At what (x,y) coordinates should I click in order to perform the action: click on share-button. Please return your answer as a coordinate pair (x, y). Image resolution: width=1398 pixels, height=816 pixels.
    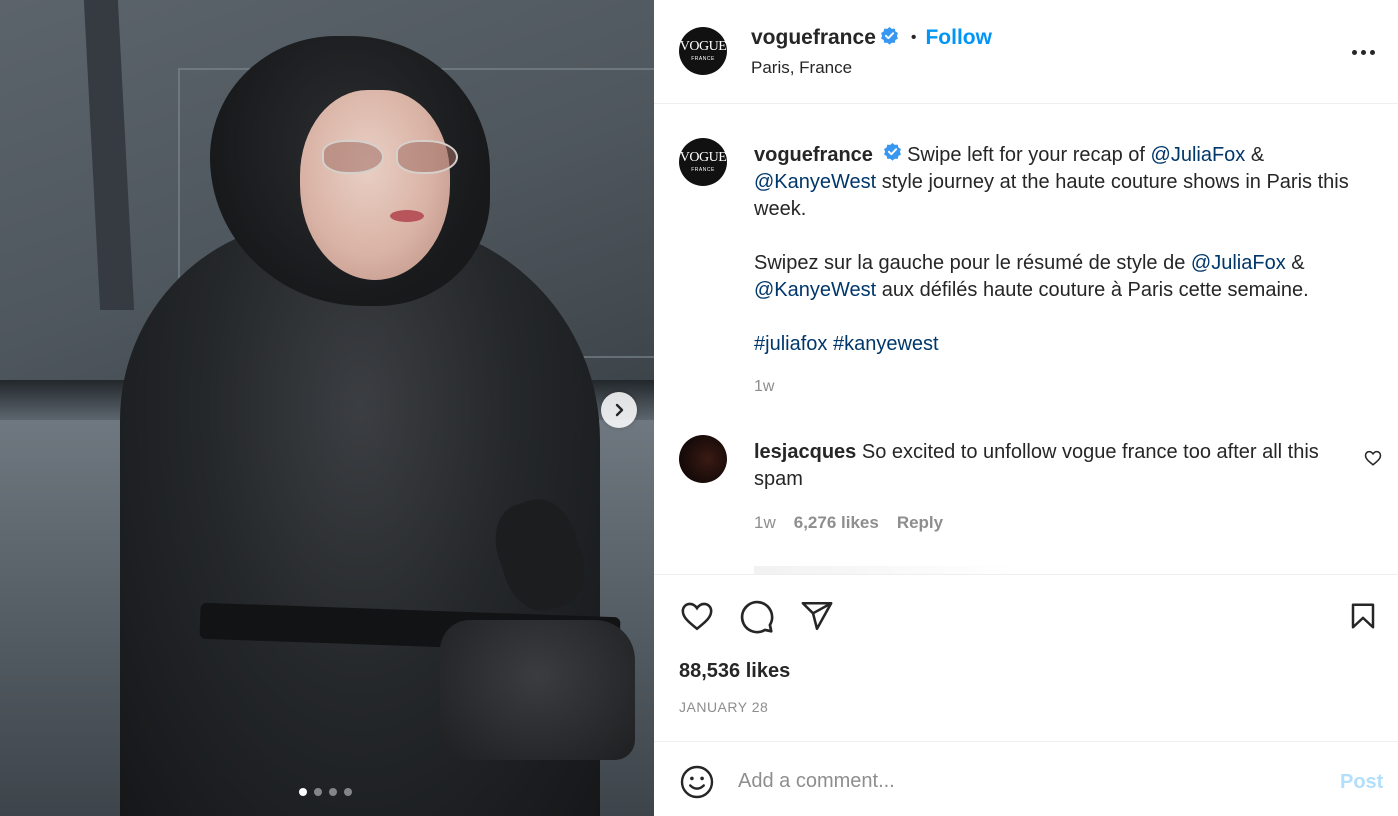
    Looking at the image, I should click on (817, 618).